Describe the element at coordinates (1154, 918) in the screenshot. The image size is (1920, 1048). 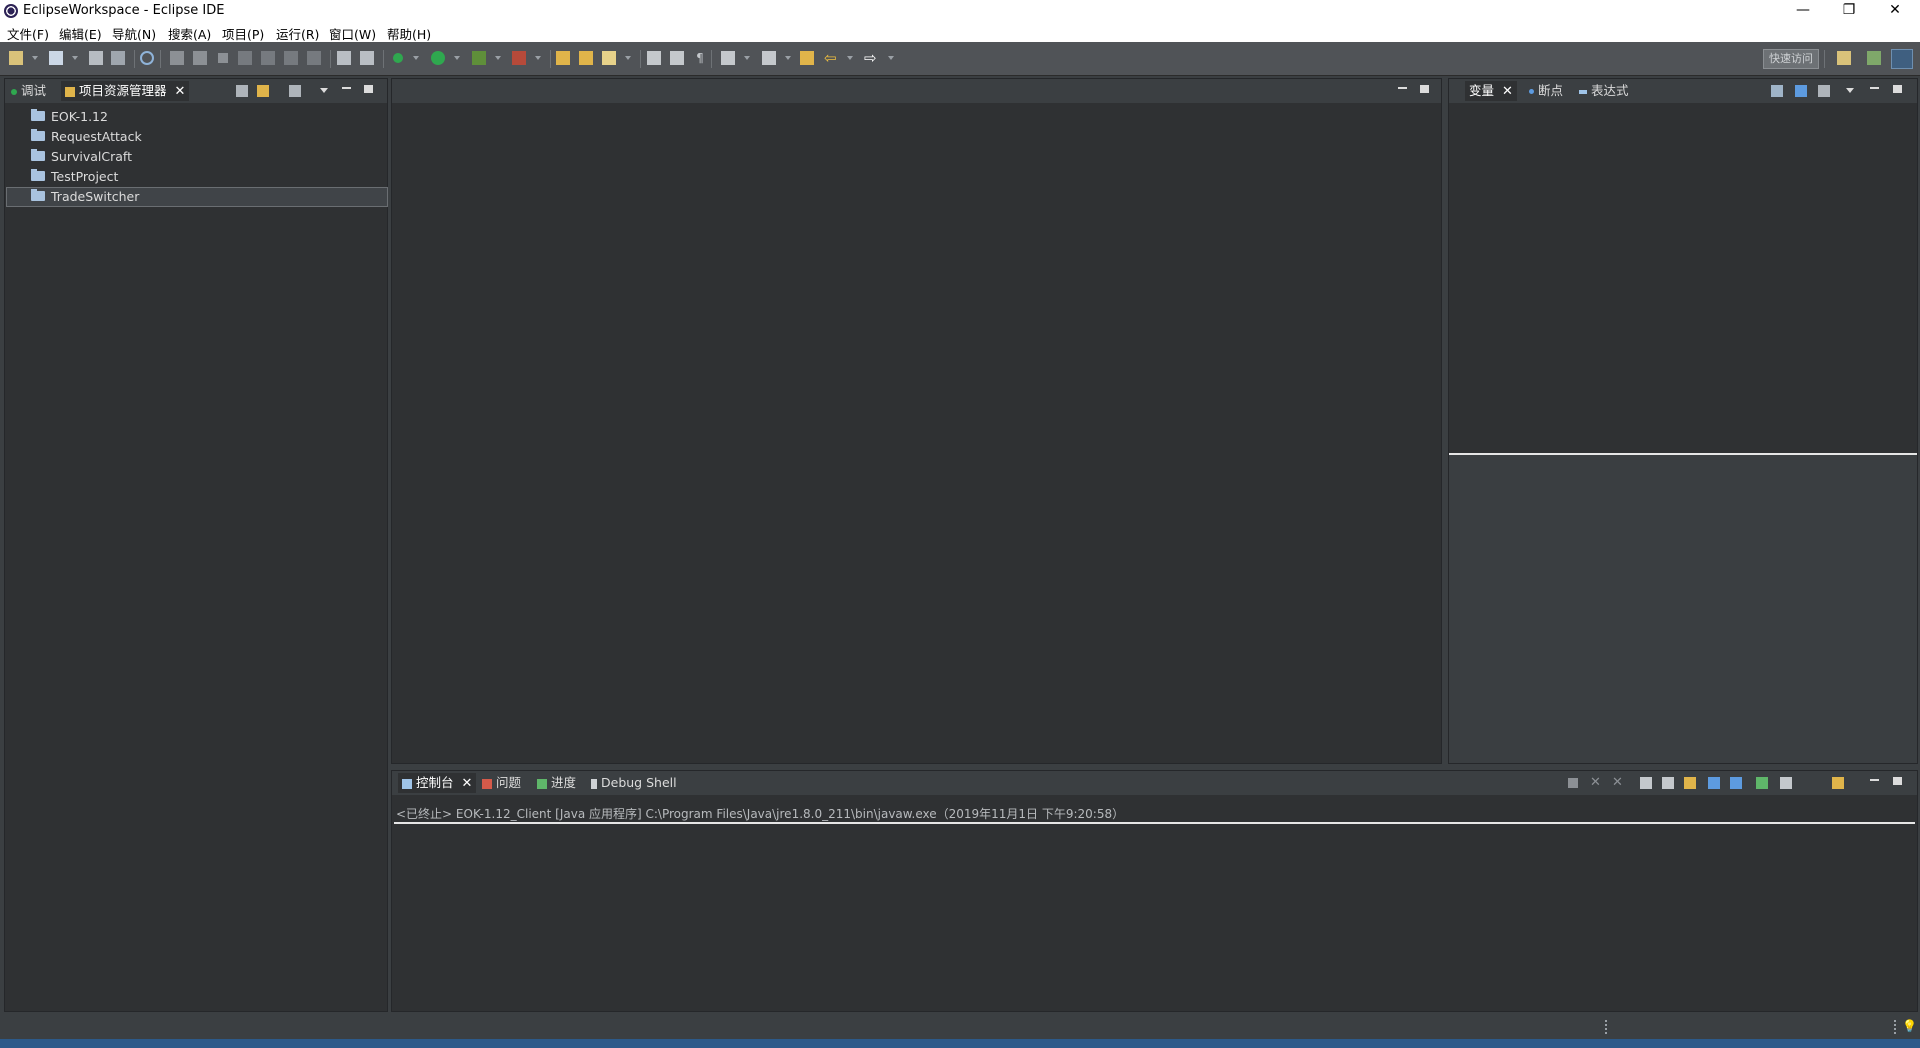
I see `console-output` at that location.